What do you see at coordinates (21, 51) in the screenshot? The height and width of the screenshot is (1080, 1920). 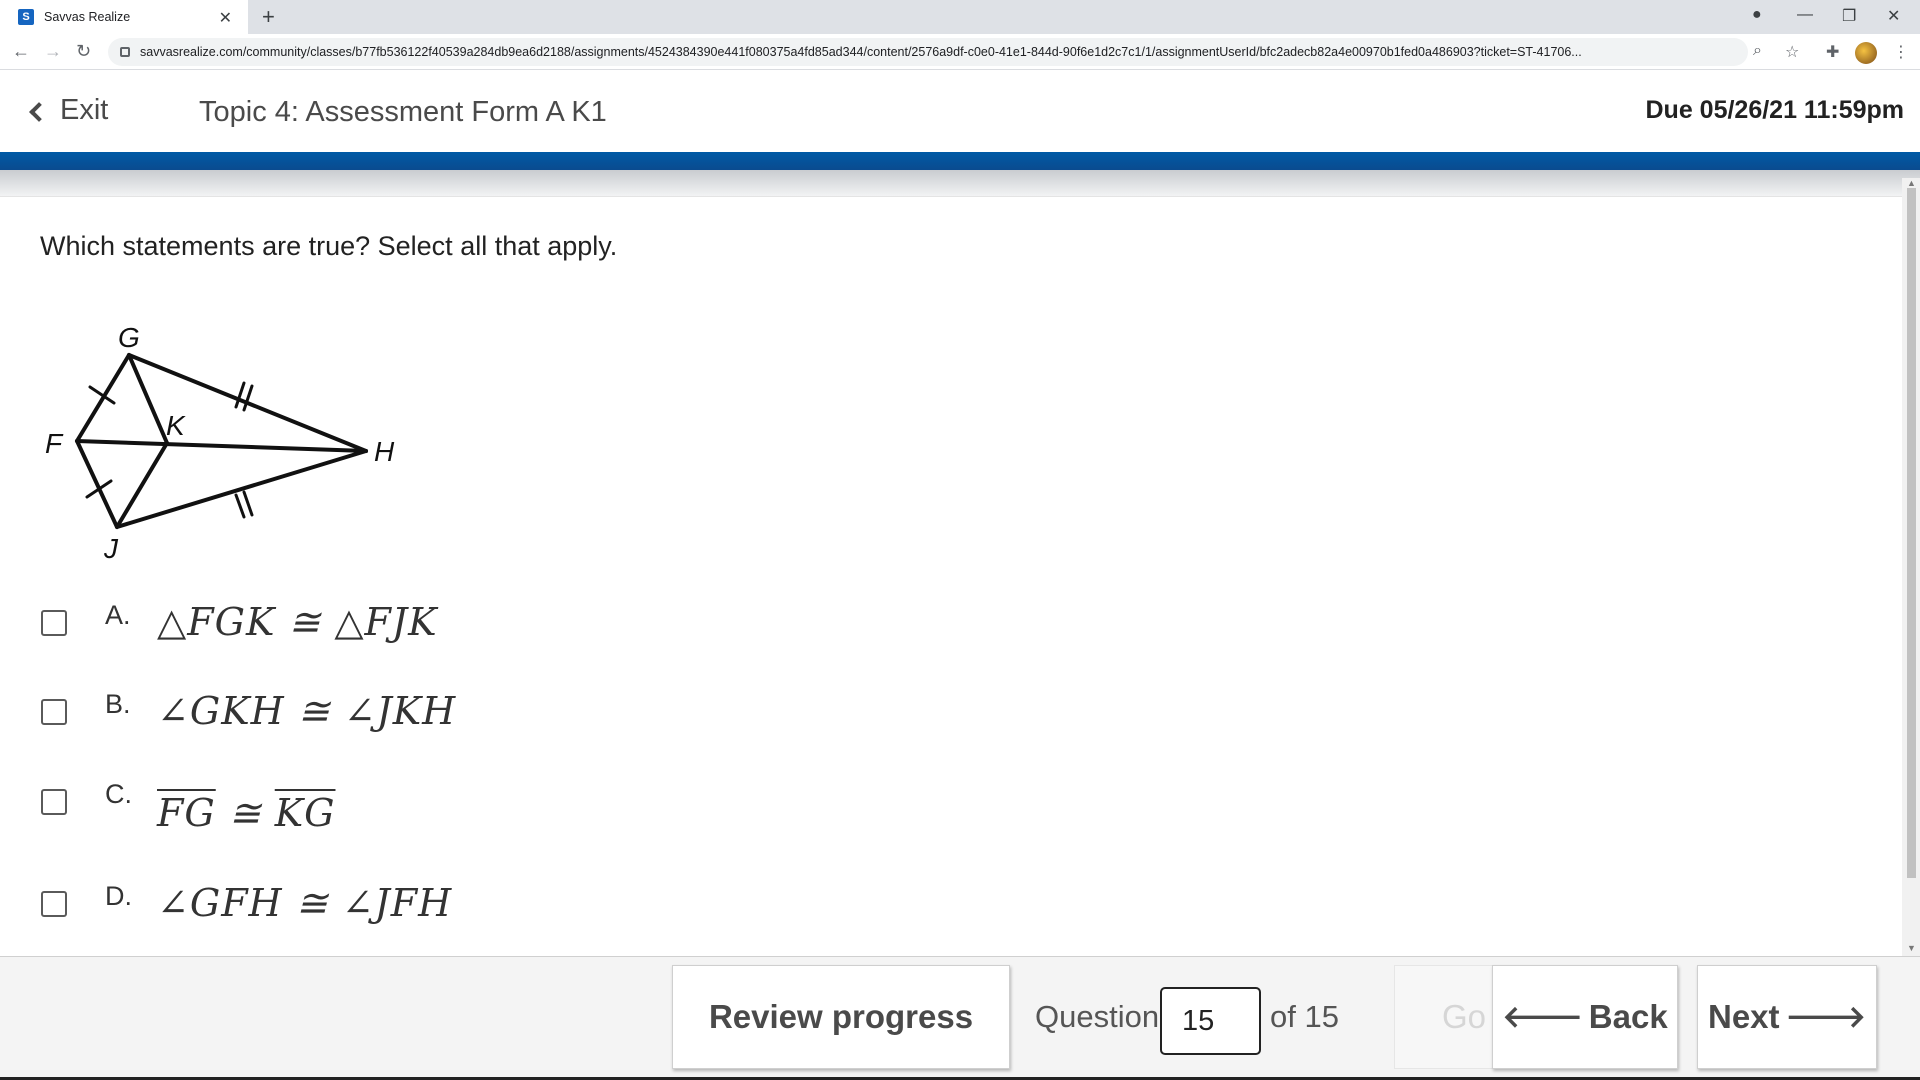 I see `back-arrow-icon: ←` at bounding box center [21, 51].